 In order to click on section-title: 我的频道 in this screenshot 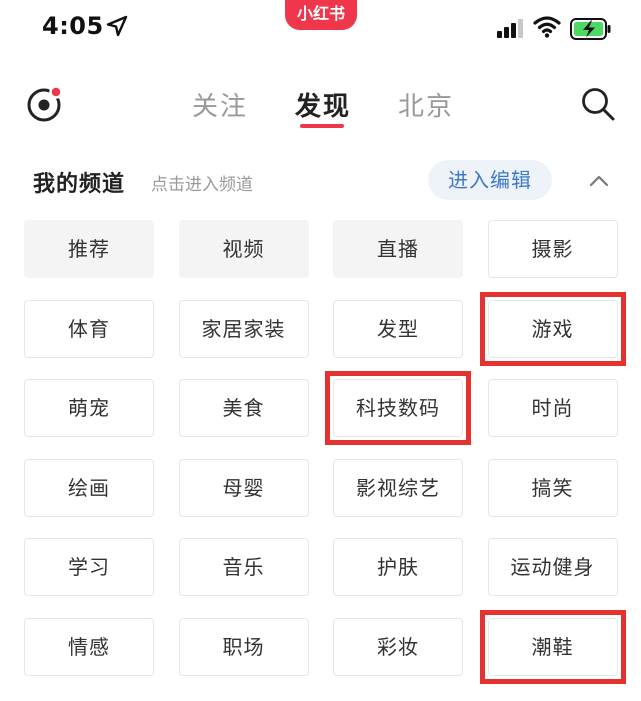, I will do `click(79, 184)`.